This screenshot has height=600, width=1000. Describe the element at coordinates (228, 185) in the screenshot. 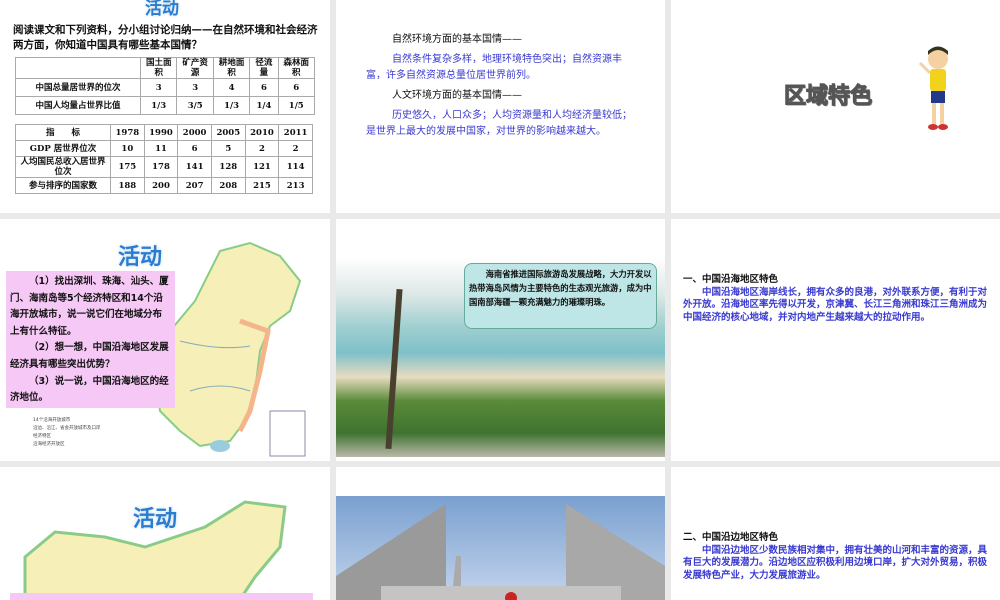

I see `table-cell: 208` at that location.